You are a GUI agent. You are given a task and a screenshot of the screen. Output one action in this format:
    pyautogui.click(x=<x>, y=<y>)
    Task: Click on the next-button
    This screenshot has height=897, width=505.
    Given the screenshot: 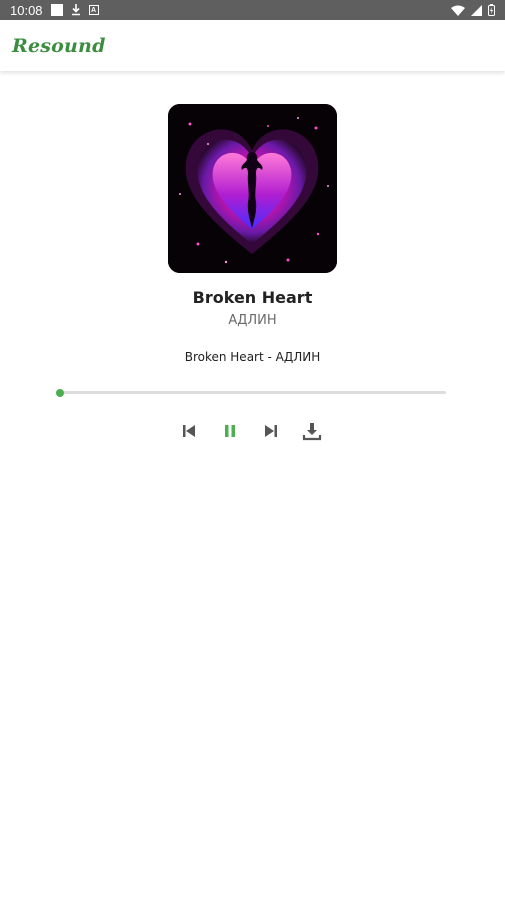 What is the action you would take?
    pyautogui.click(x=271, y=431)
    